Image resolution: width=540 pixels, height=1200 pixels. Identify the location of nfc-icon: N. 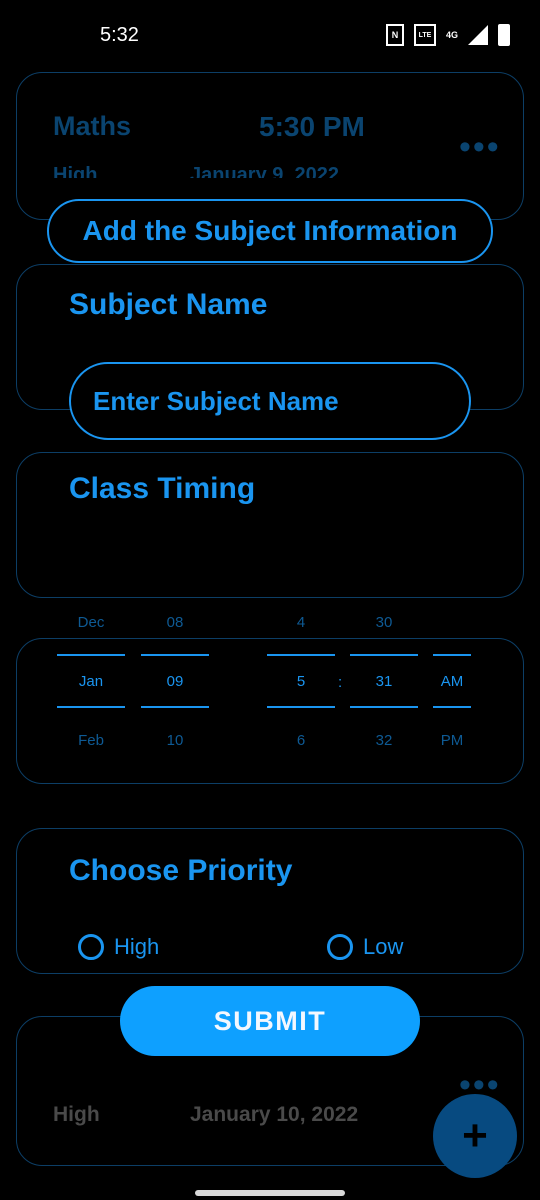
(394, 35).